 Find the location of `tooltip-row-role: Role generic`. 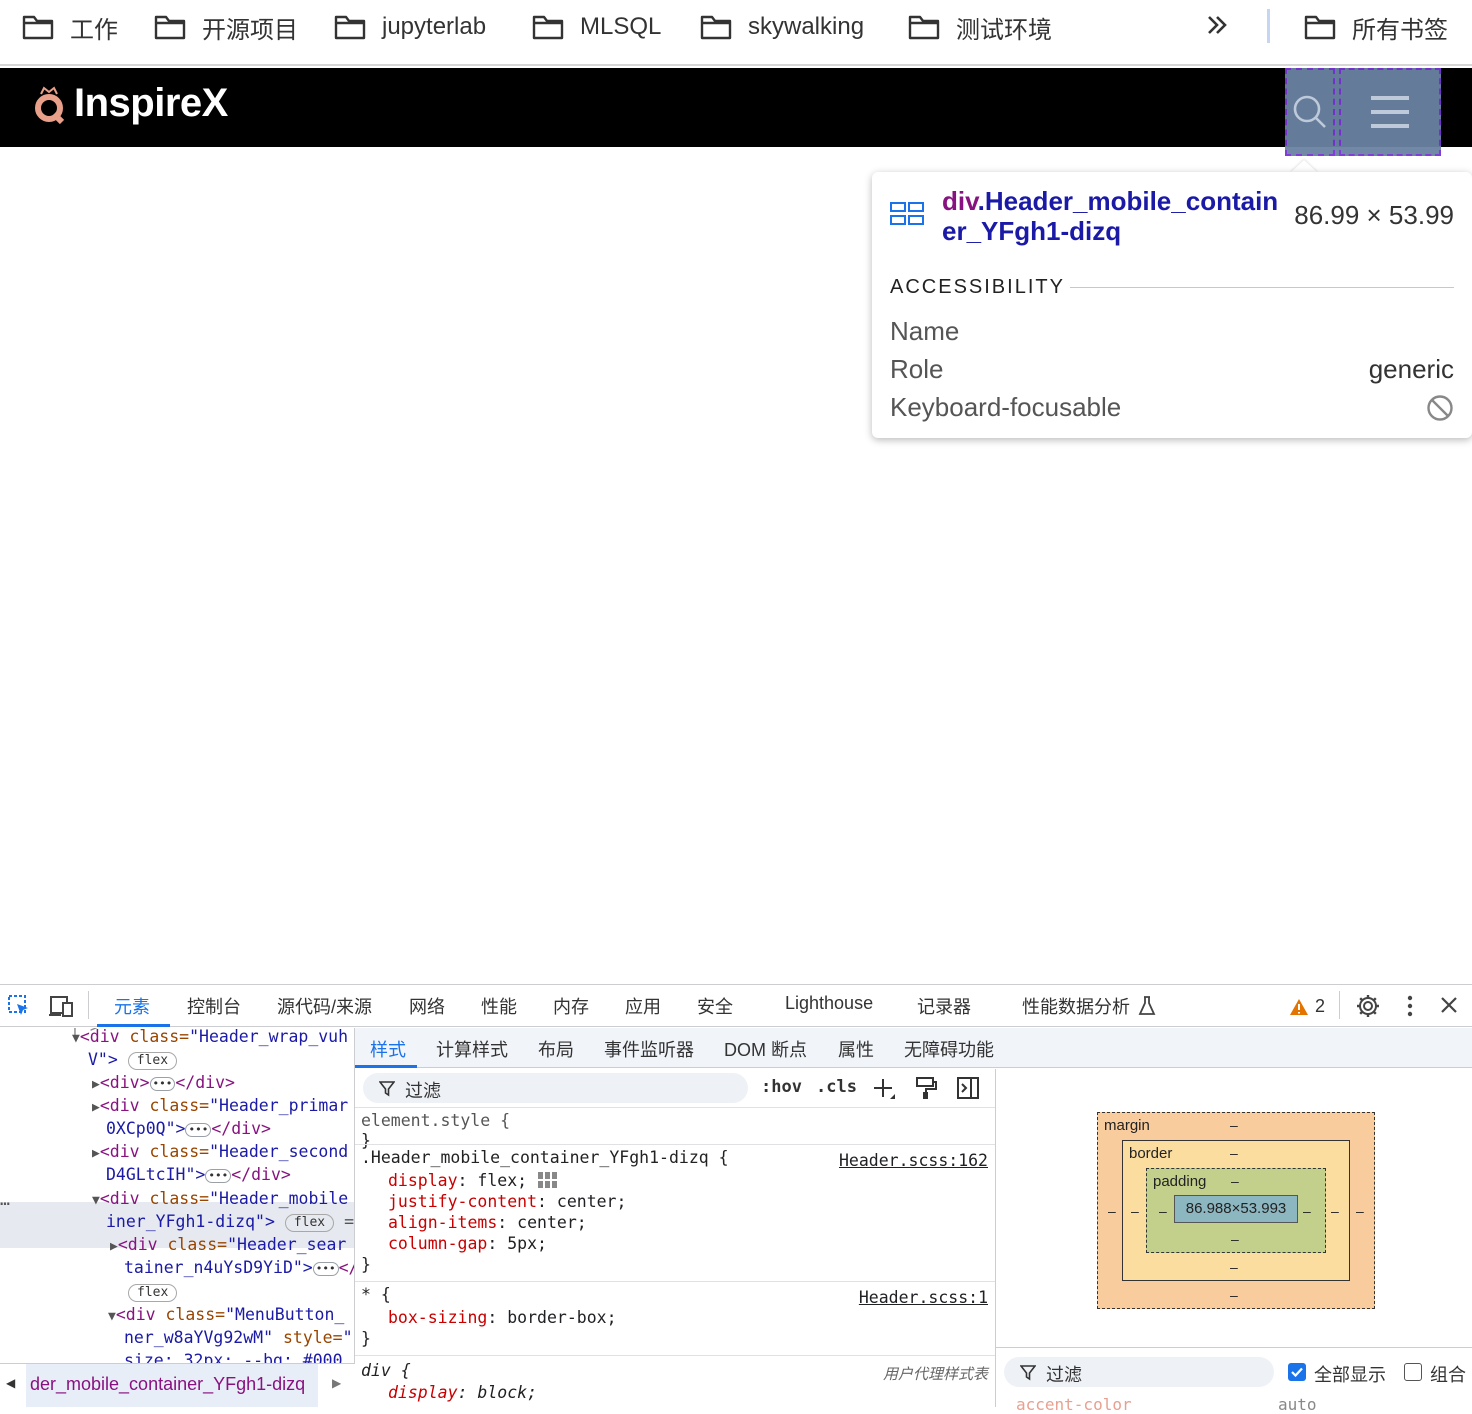

tooltip-row-role: Role generic is located at coordinates (1172, 372).